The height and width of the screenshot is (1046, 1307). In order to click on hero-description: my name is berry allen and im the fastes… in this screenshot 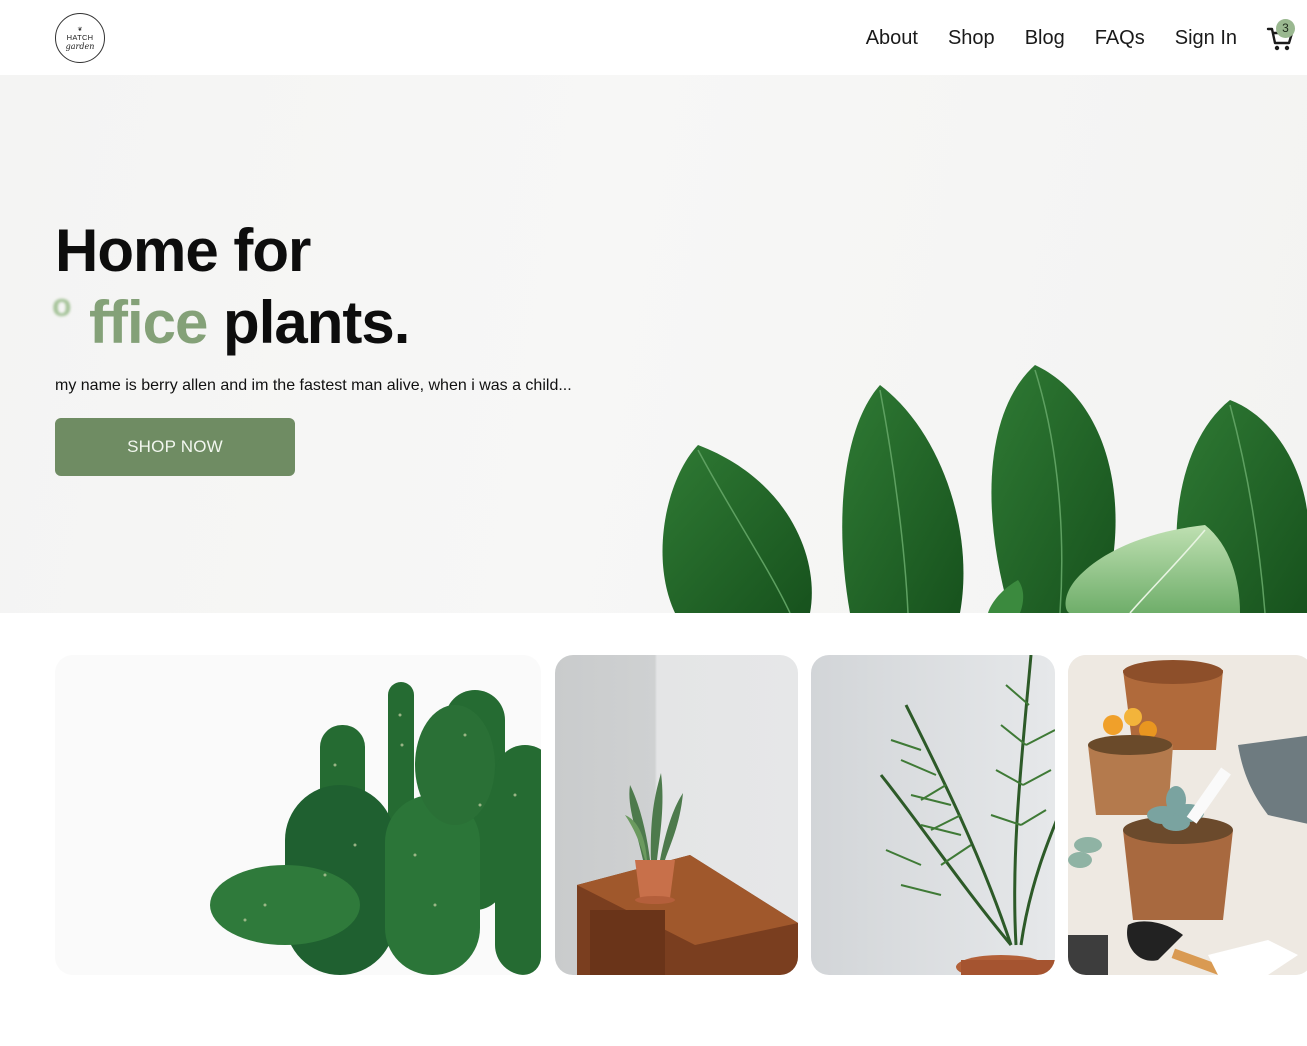, I will do `click(313, 385)`.